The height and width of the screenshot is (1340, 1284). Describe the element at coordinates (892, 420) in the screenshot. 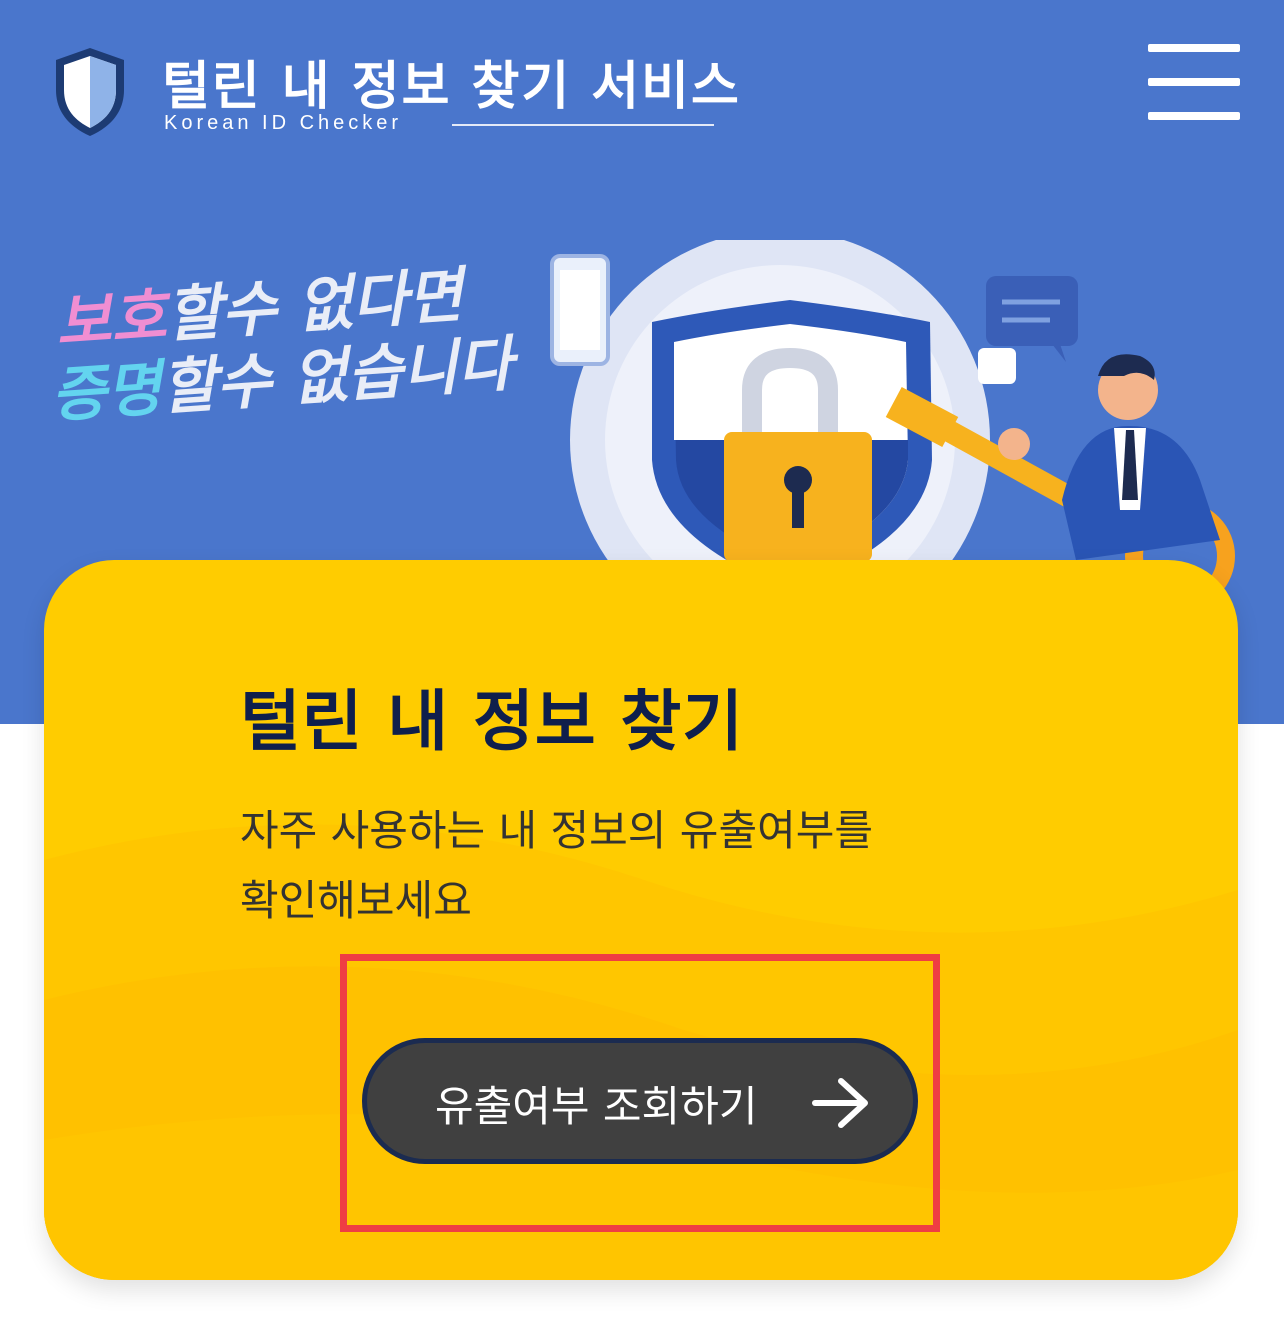

I see `security-illustration` at that location.